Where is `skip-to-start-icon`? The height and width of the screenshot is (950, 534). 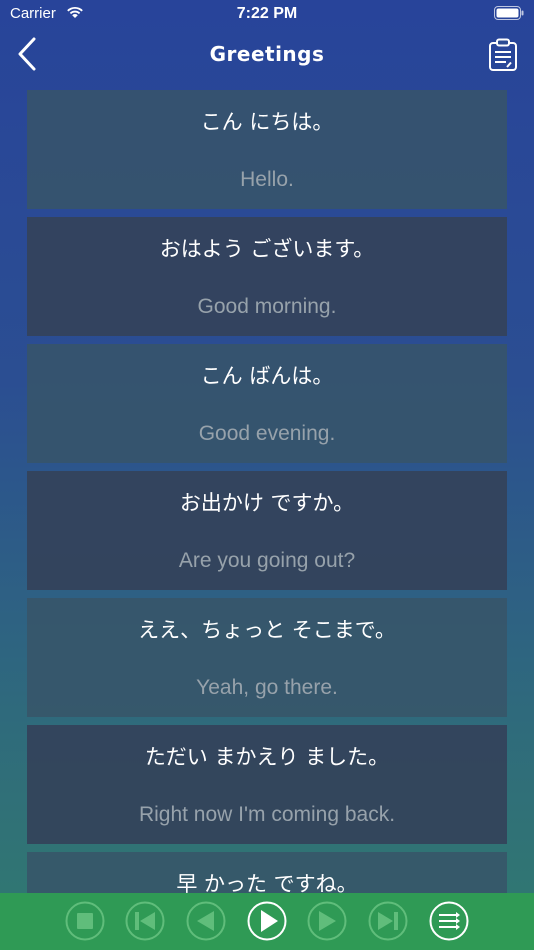
skip-to-start-icon is located at coordinates (145, 921).